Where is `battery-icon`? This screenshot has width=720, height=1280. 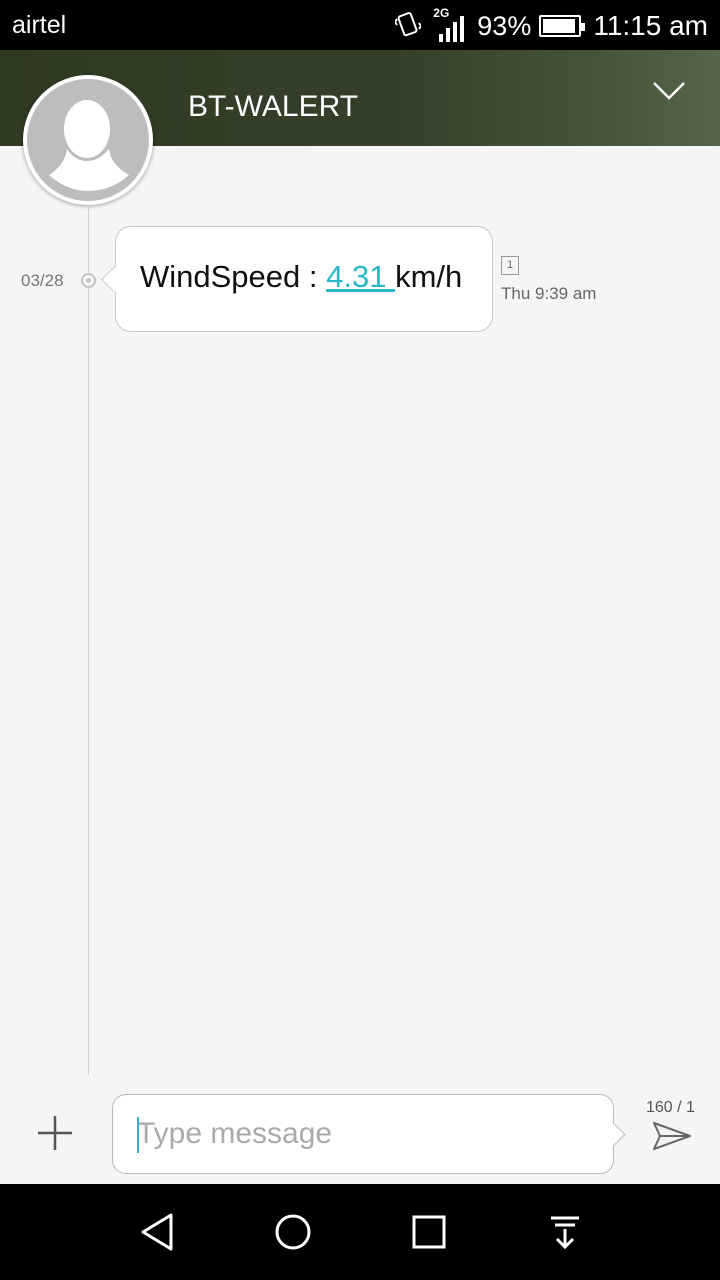
battery-icon is located at coordinates (562, 26).